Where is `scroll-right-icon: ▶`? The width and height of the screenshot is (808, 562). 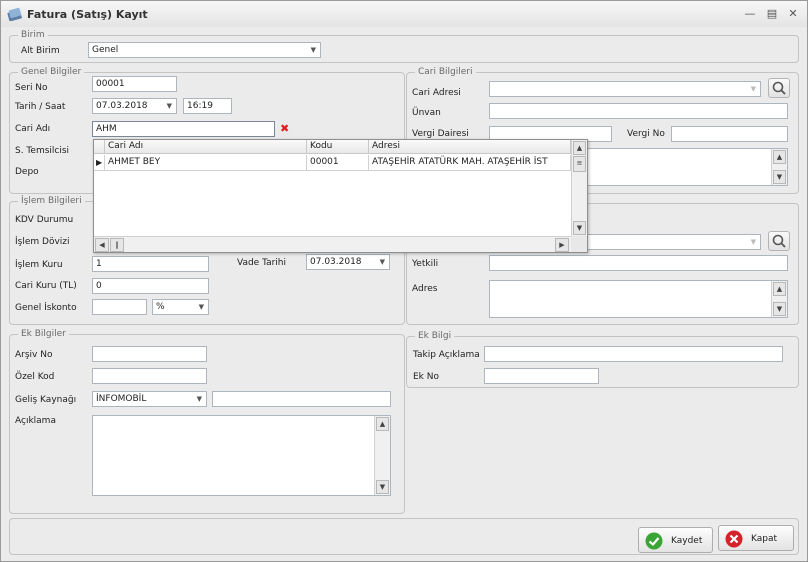 scroll-right-icon: ▶ is located at coordinates (562, 245).